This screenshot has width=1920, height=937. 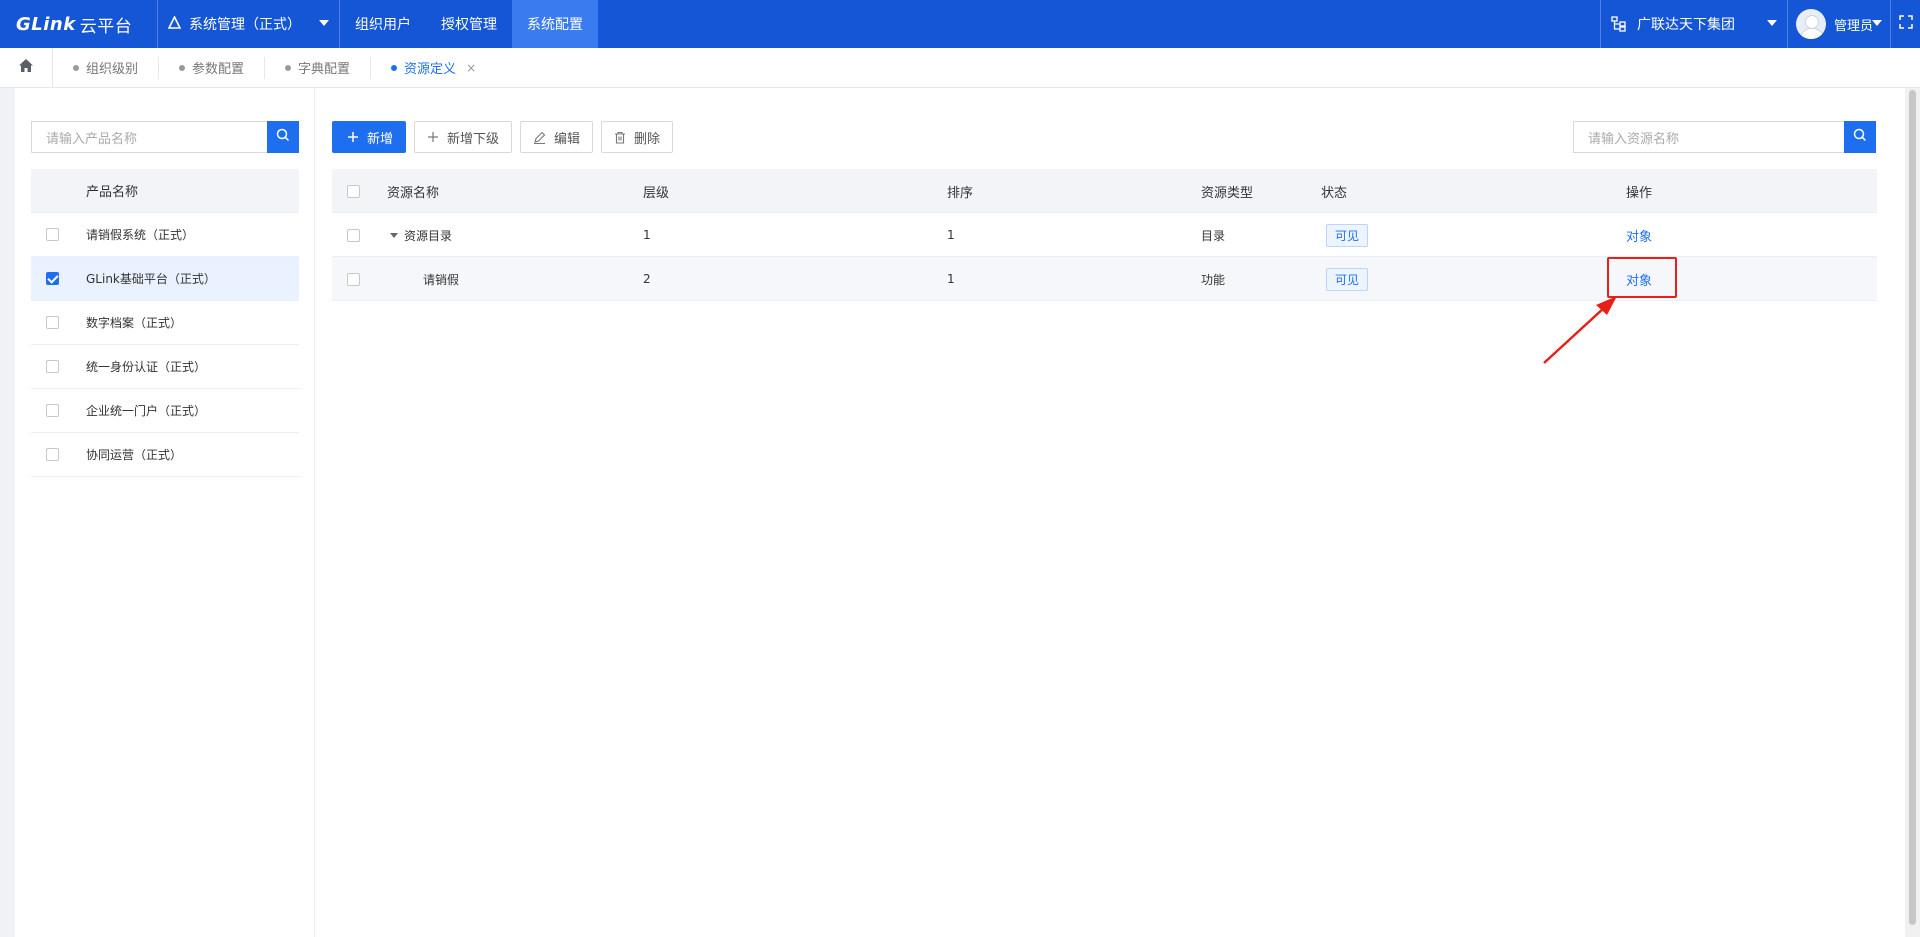 I want to click on column-header: 产品名称, so click(x=112, y=192).